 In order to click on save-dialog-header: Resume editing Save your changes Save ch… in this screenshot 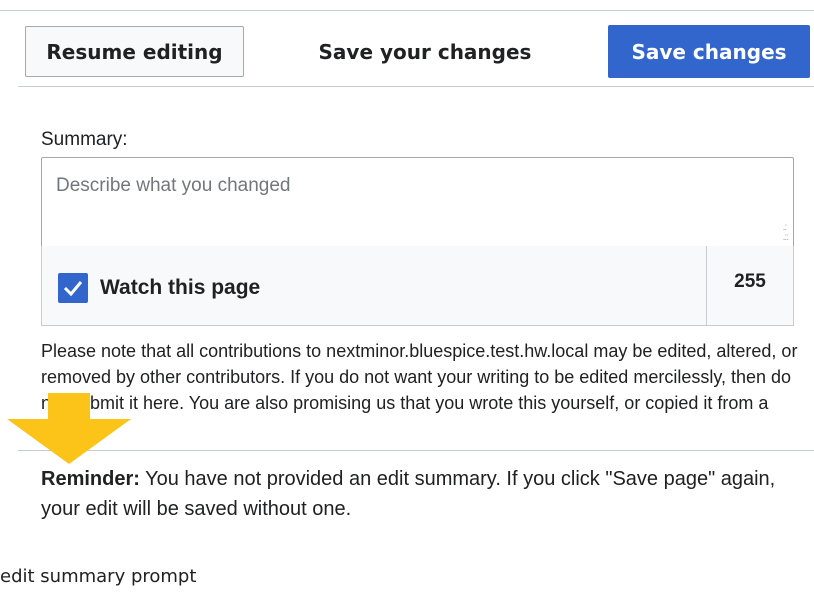, I will do `click(407, 48)`.